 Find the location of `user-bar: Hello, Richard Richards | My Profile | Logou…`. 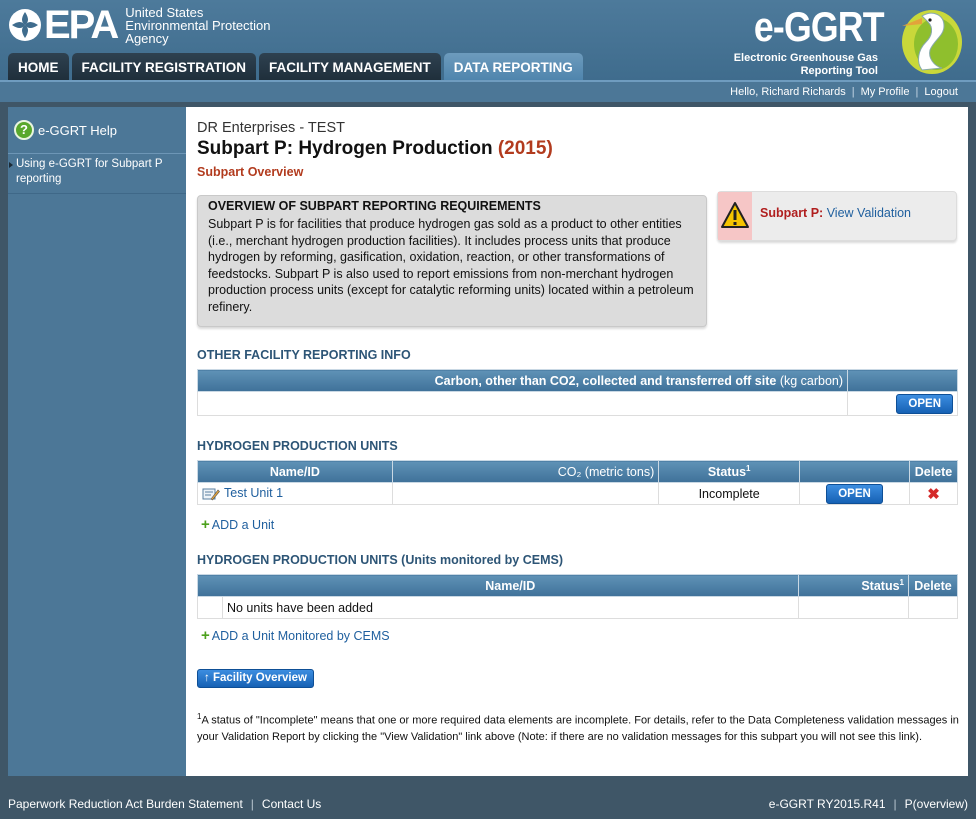

user-bar: Hello, Richard Richards | My Profile | Logou… is located at coordinates (488, 91).